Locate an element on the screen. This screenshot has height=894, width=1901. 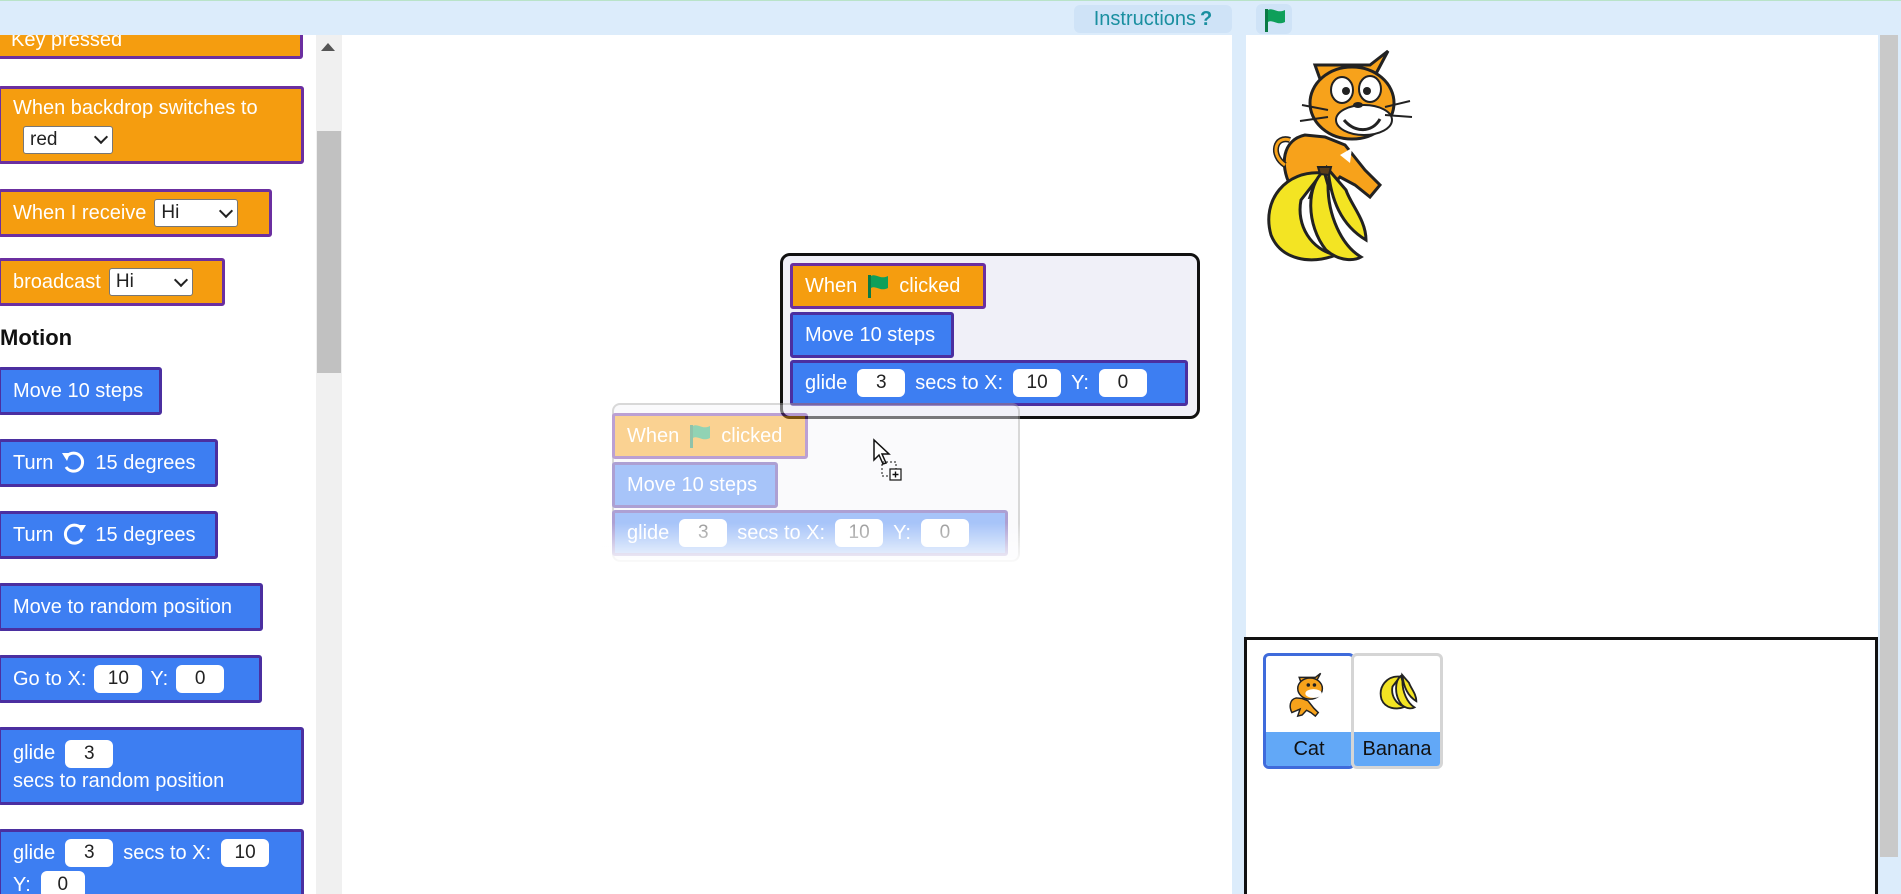
turn-right-label: Turn is located at coordinates (33, 534).